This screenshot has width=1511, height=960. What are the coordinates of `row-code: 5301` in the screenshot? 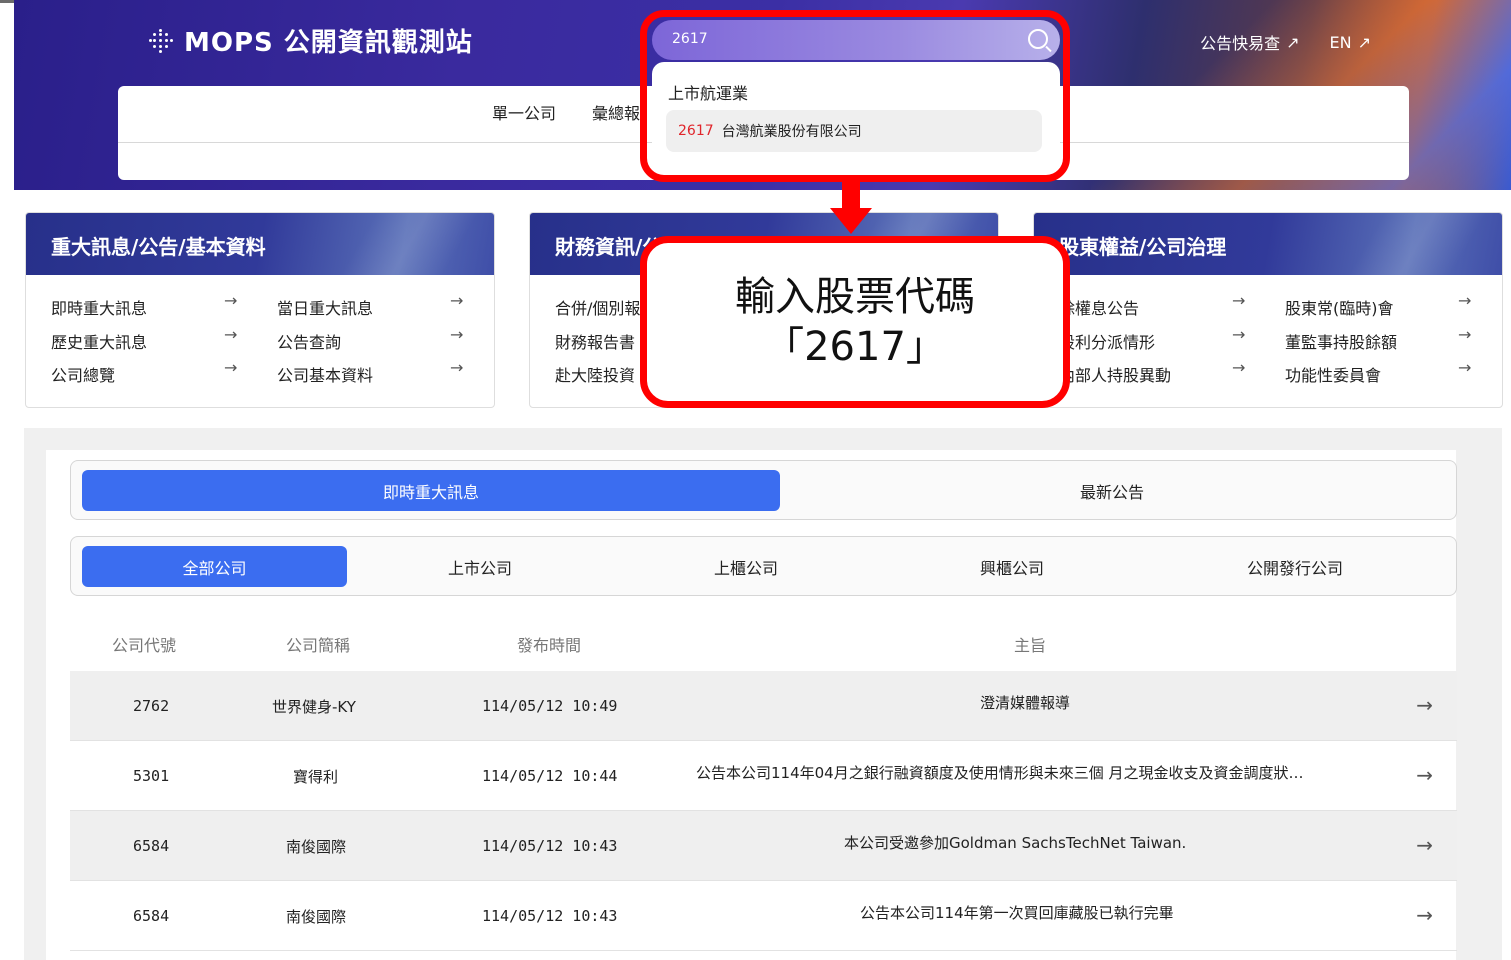 It's located at (151, 776).